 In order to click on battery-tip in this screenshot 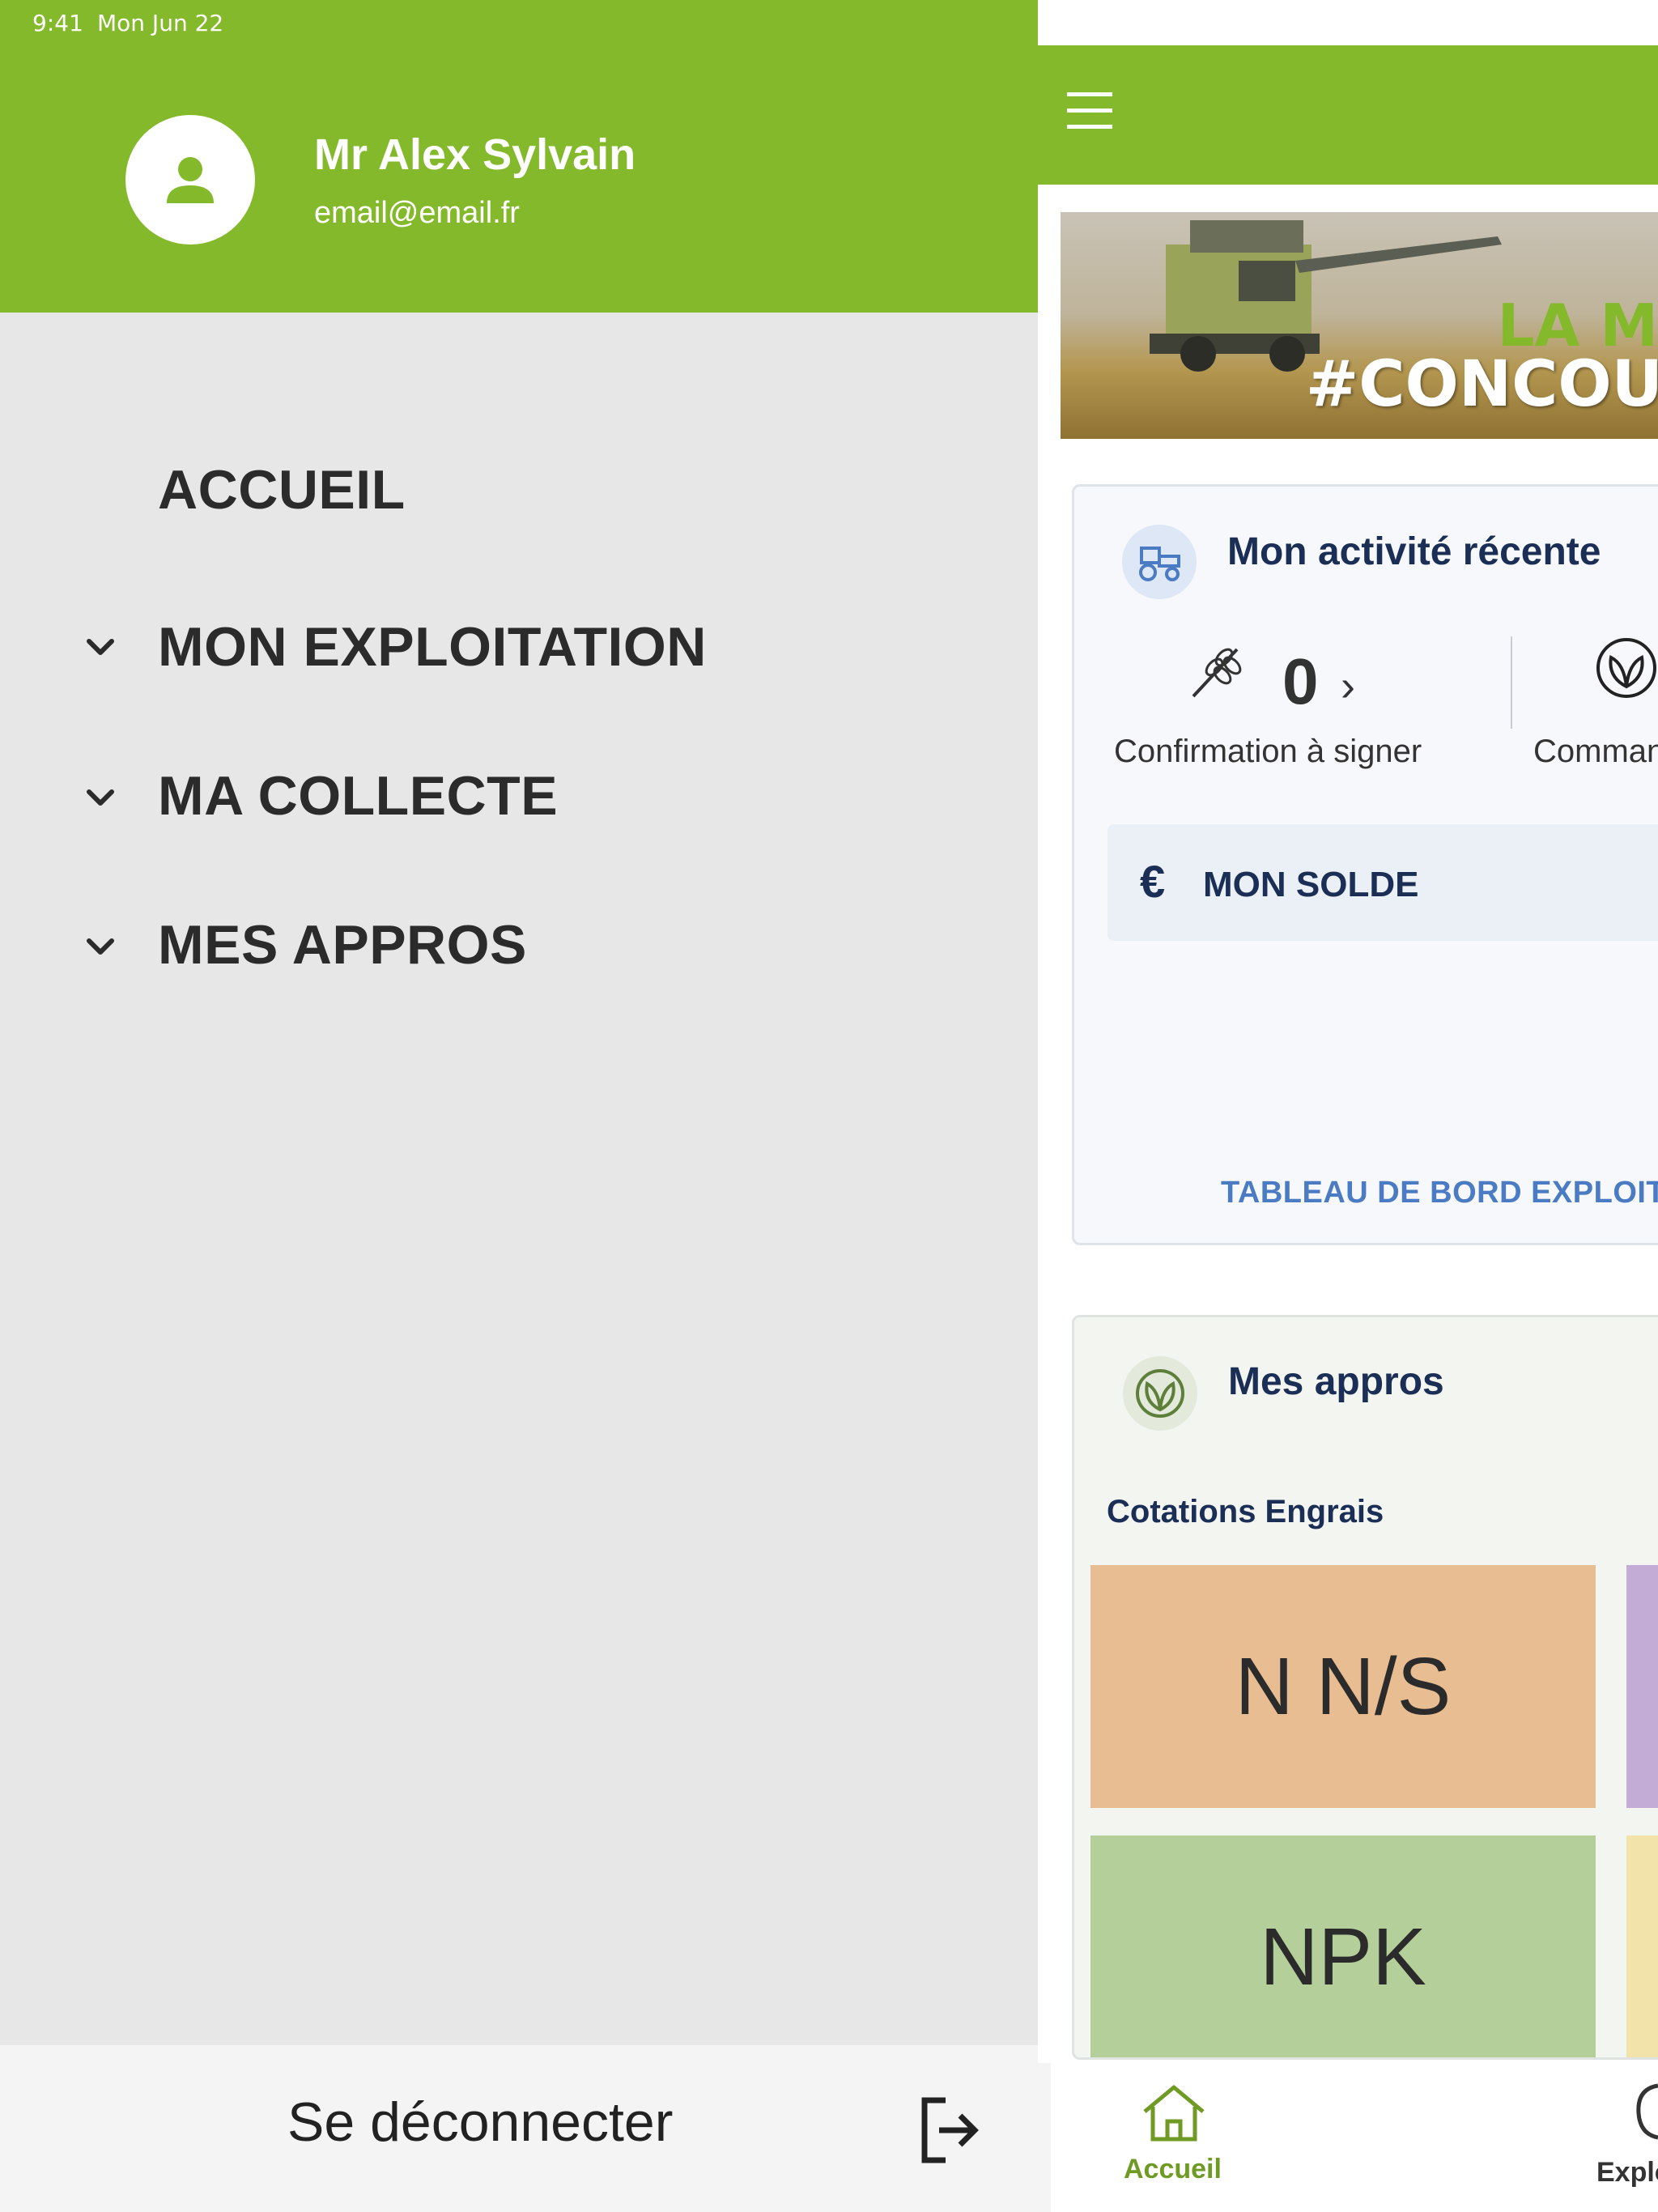, I will do `click(1632, 19)`.